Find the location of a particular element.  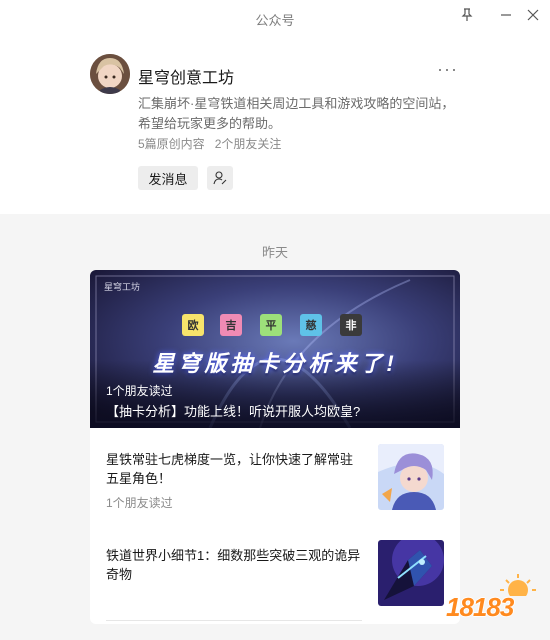

dice-face: 平 is located at coordinates (271, 325).